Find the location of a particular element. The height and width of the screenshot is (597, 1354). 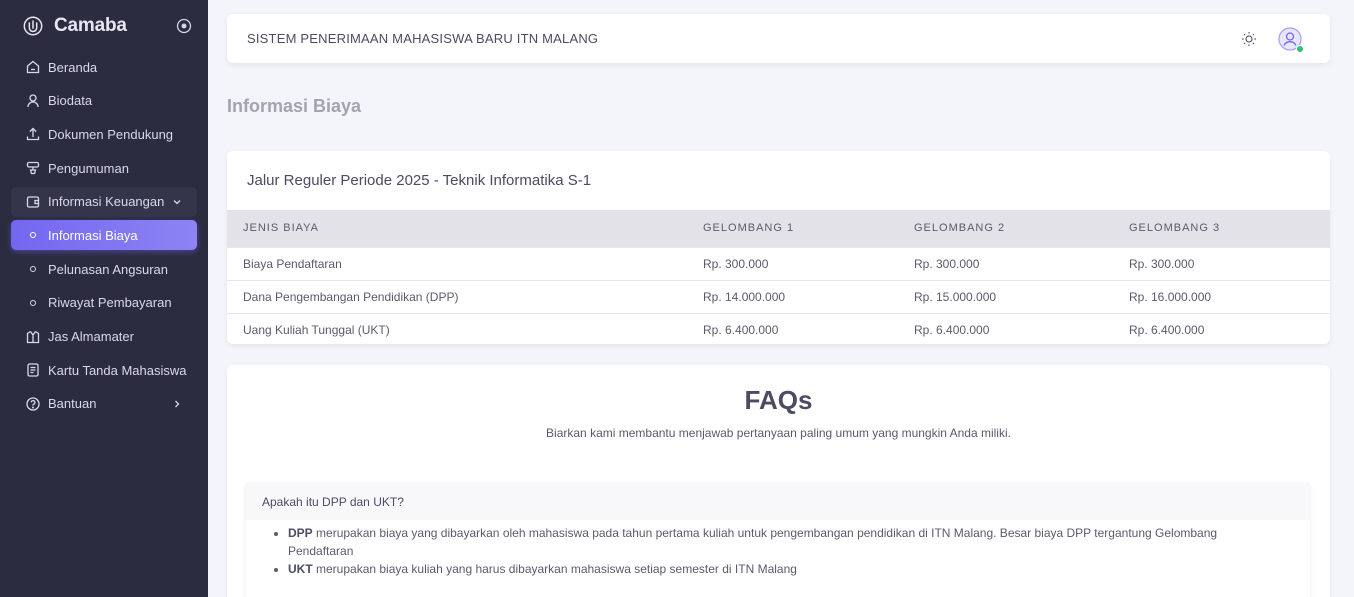

upload-icon is located at coordinates (33, 134).